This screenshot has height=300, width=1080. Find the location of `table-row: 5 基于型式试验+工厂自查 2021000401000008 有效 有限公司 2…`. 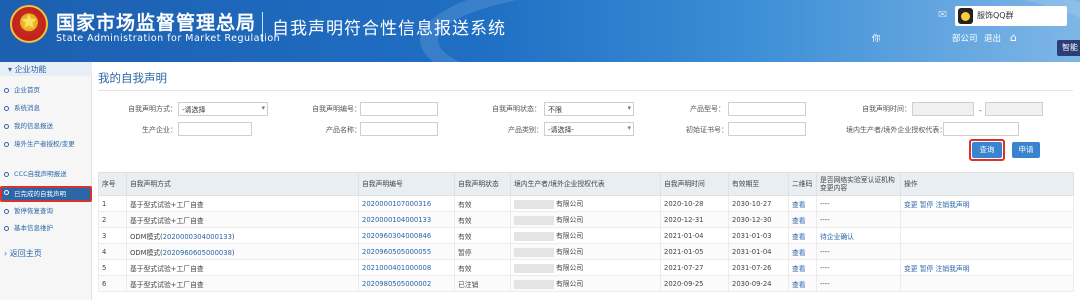

table-row: 5 基于型式试验+工厂自查 2021000401000008 有效 有限公司 2… is located at coordinates (586, 267).